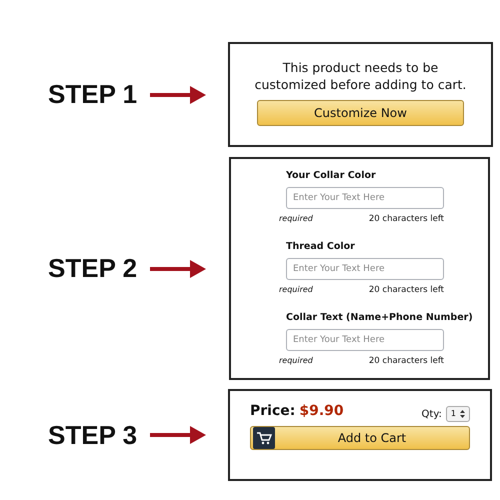 Image resolution: width=500 pixels, height=500 pixels. I want to click on field-label: Thread Color, so click(321, 247).